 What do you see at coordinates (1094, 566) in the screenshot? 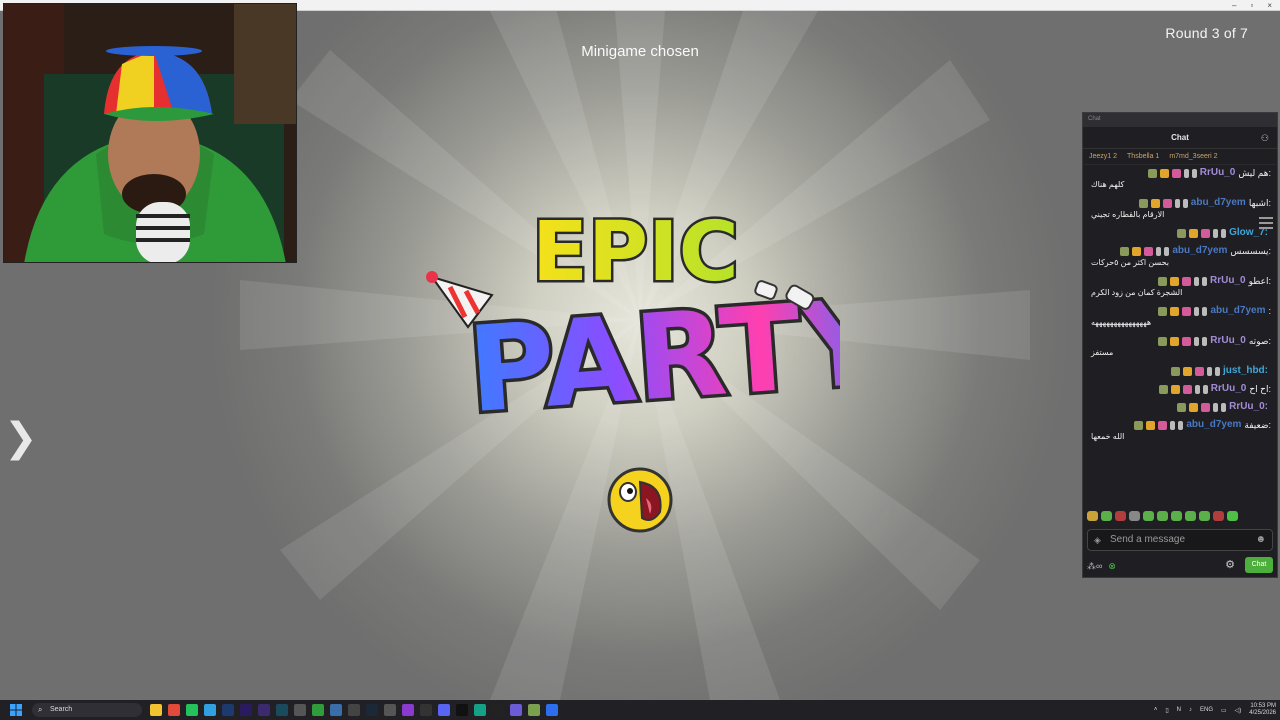
I see `bits-icon: ⁂∞` at bounding box center [1094, 566].